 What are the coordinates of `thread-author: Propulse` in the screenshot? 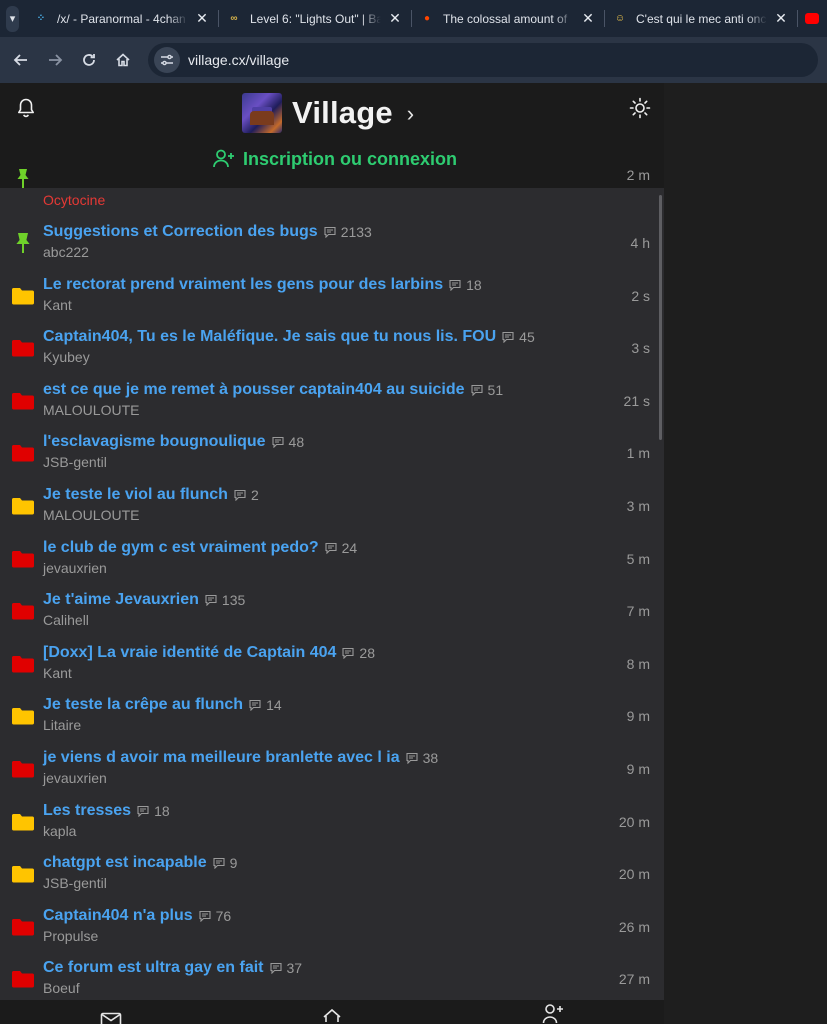 It's located at (70, 936).